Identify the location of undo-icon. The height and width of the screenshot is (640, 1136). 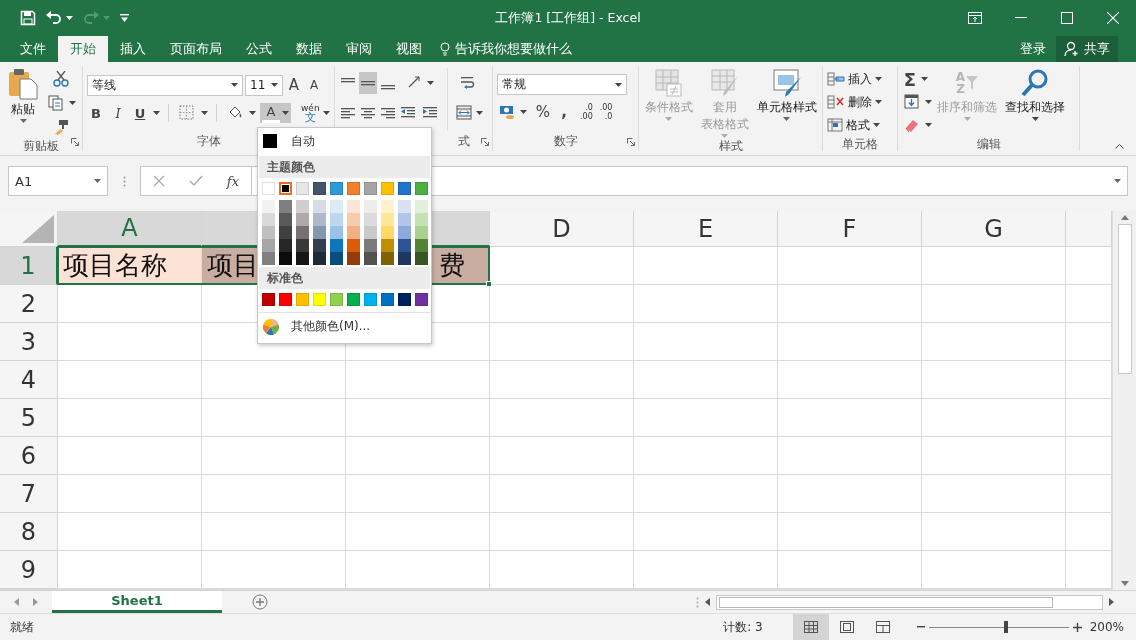
(54, 18).